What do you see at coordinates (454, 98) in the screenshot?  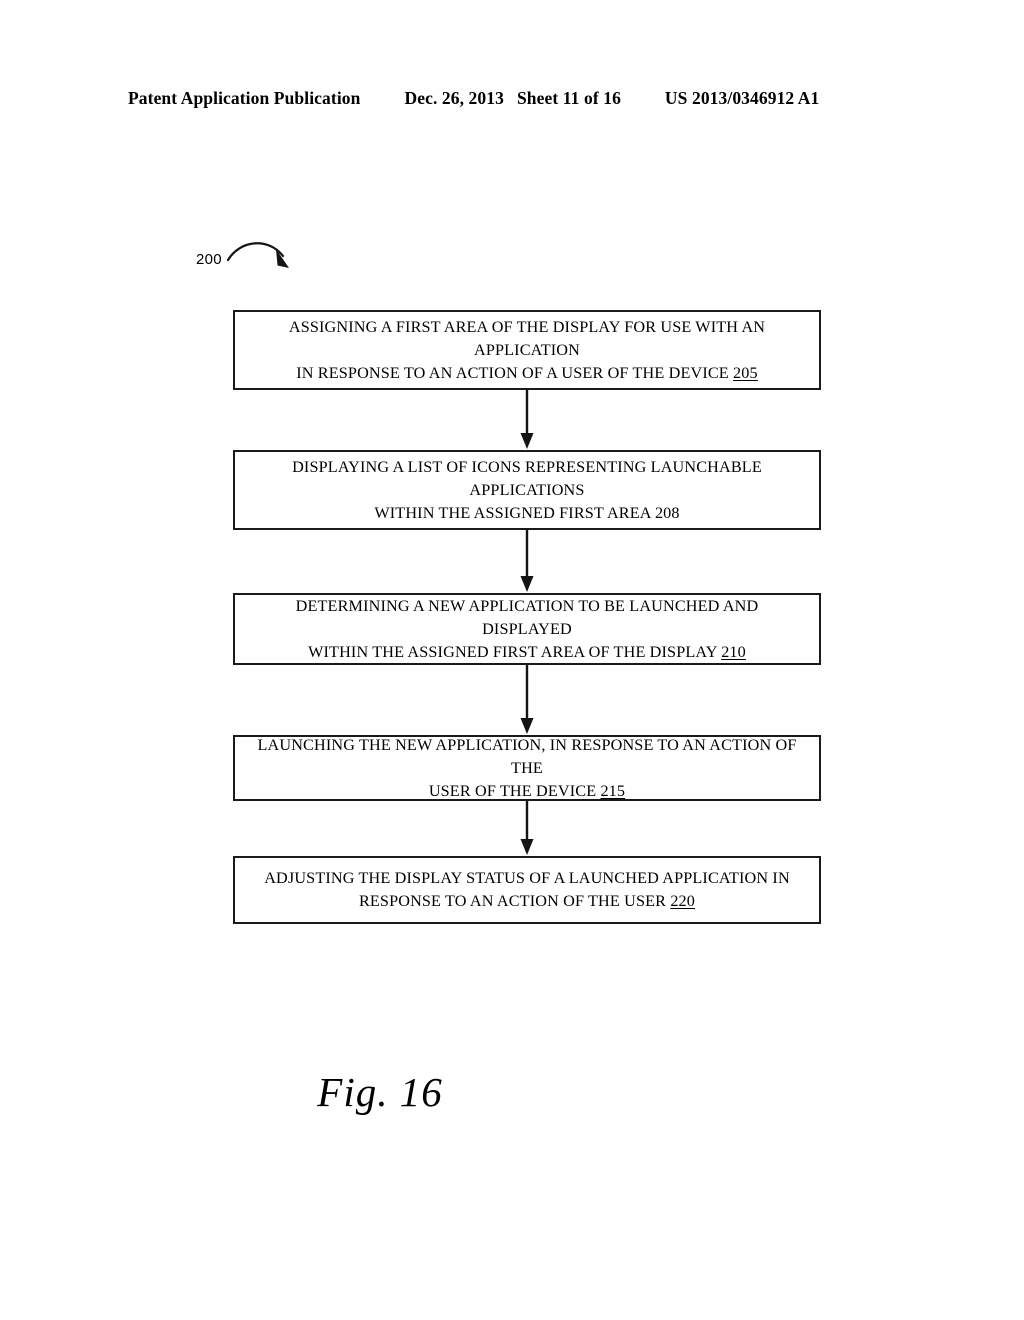 I see `header-date-label: Dec. 26, 2013` at bounding box center [454, 98].